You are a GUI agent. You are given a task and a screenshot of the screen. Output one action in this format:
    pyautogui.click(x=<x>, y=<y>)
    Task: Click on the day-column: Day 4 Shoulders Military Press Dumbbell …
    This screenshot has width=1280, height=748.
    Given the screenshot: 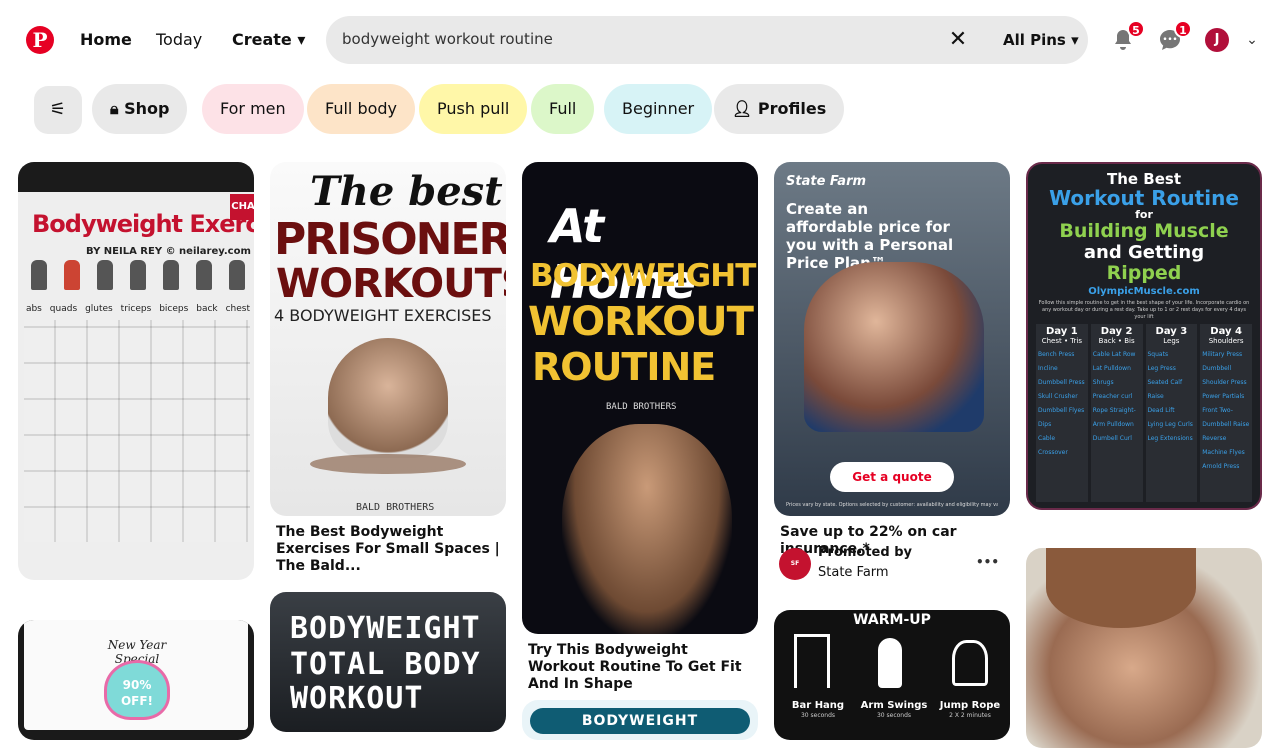 What is the action you would take?
    pyautogui.click(x=1226, y=413)
    